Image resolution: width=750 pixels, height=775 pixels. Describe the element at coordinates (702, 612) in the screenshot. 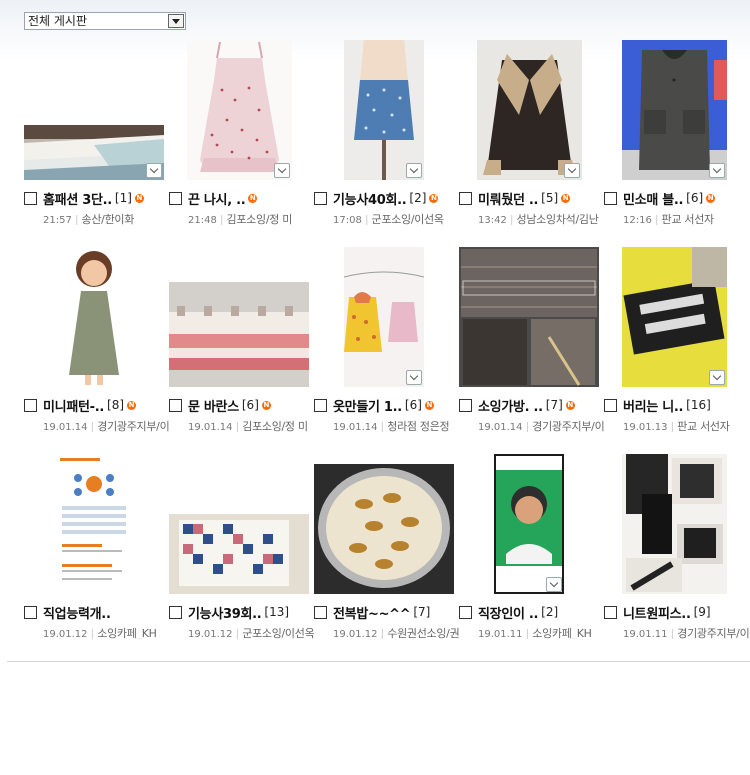

I see `comment-count: [9]` at that location.